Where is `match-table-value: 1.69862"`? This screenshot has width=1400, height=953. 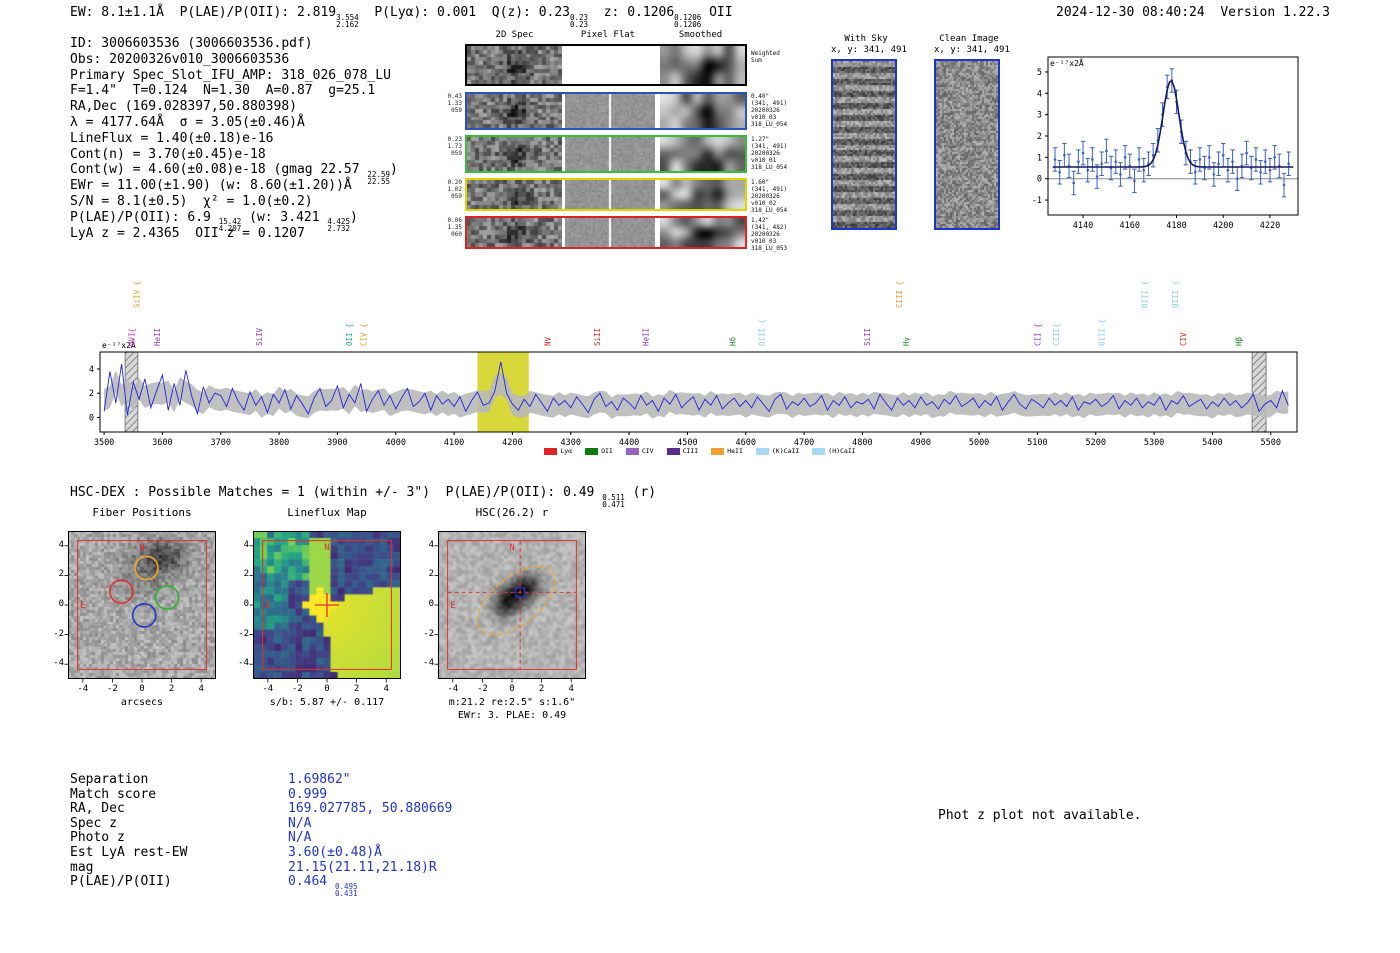 match-table-value: 1.69862" is located at coordinates (319, 779).